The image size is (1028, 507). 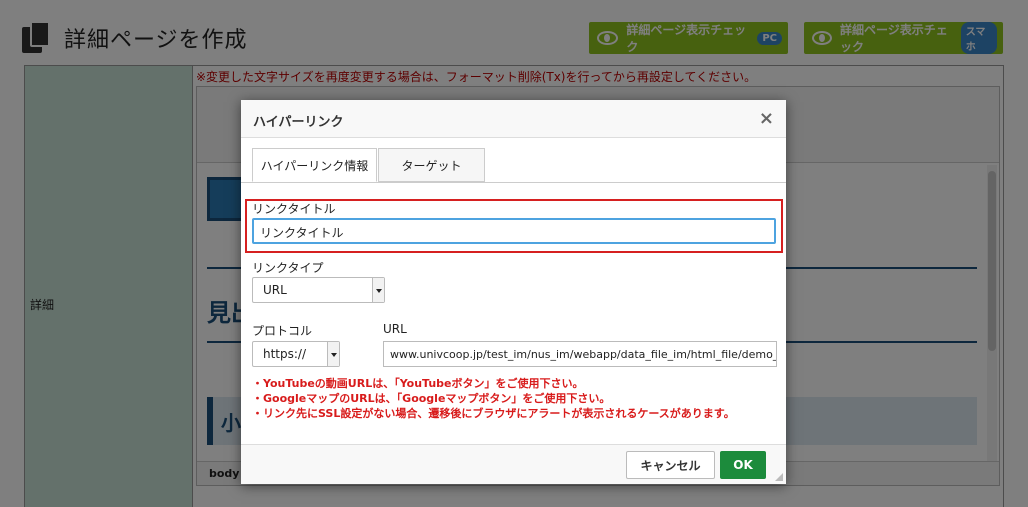 I want to click on cancel-button: キャンセル, so click(x=670, y=465).